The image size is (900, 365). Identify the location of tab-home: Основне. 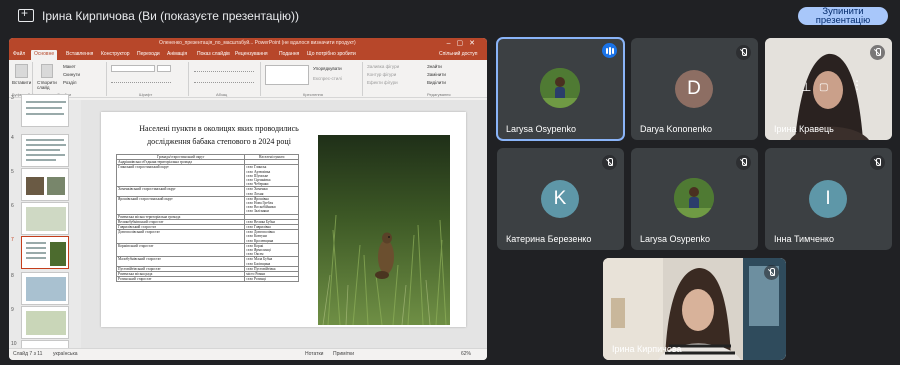
(44, 55).